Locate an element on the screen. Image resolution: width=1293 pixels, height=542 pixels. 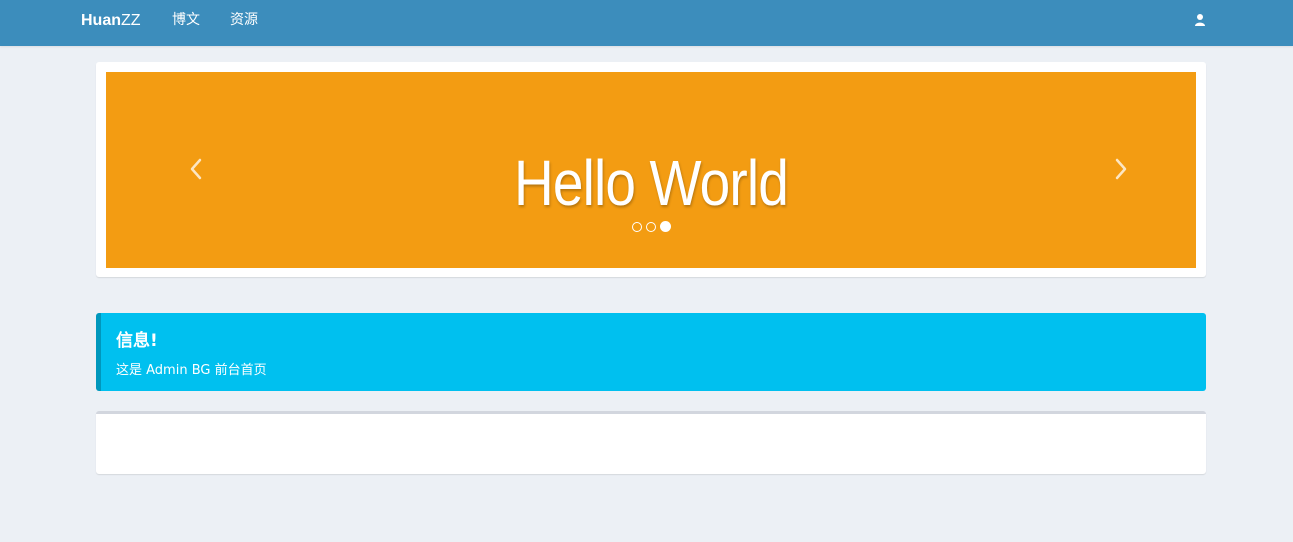
brand-rest-text: ZZ is located at coordinates (131, 20).